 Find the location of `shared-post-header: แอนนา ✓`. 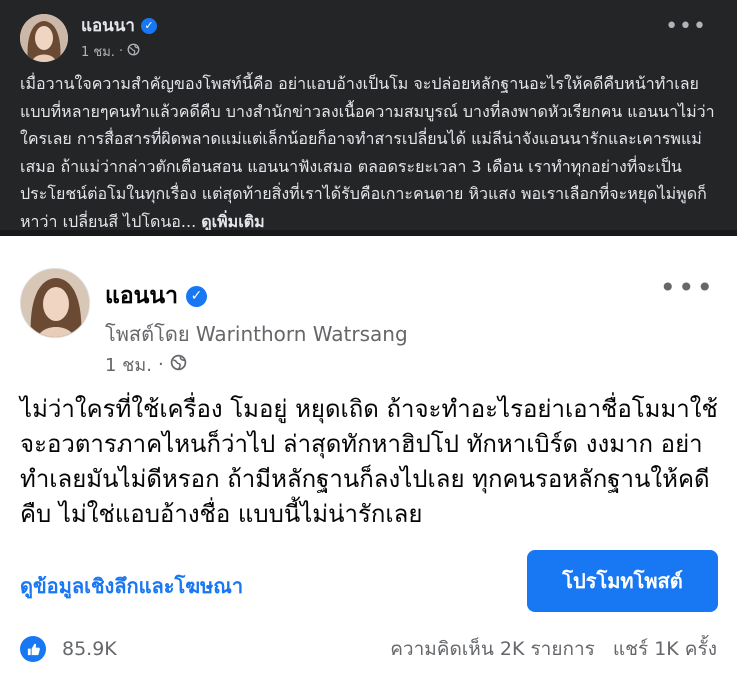

shared-post-header: แอนนา ✓ is located at coordinates (156, 296).